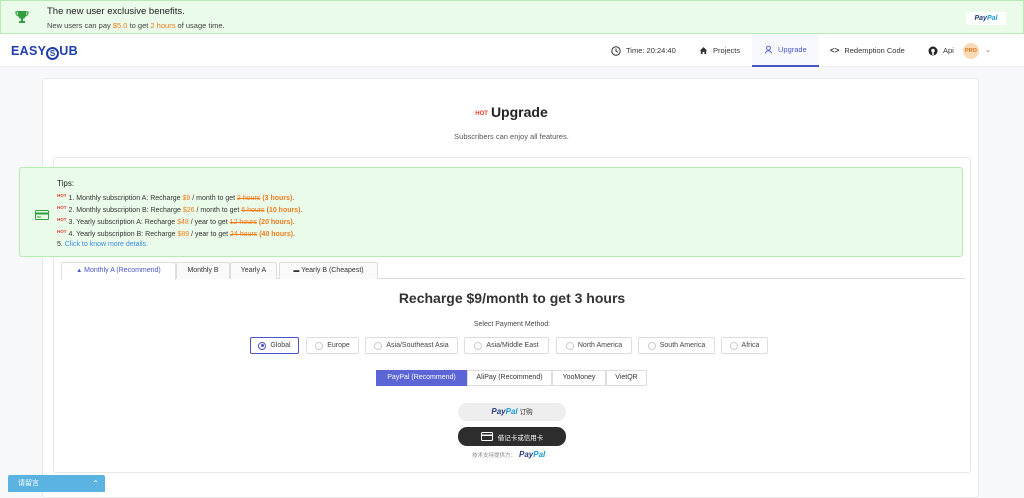 This screenshot has width=1024, height=498. What do you see at coordinates (768, 49) in the screenshot?
I see `user-badge-icon` at bounding box center [768, 49].